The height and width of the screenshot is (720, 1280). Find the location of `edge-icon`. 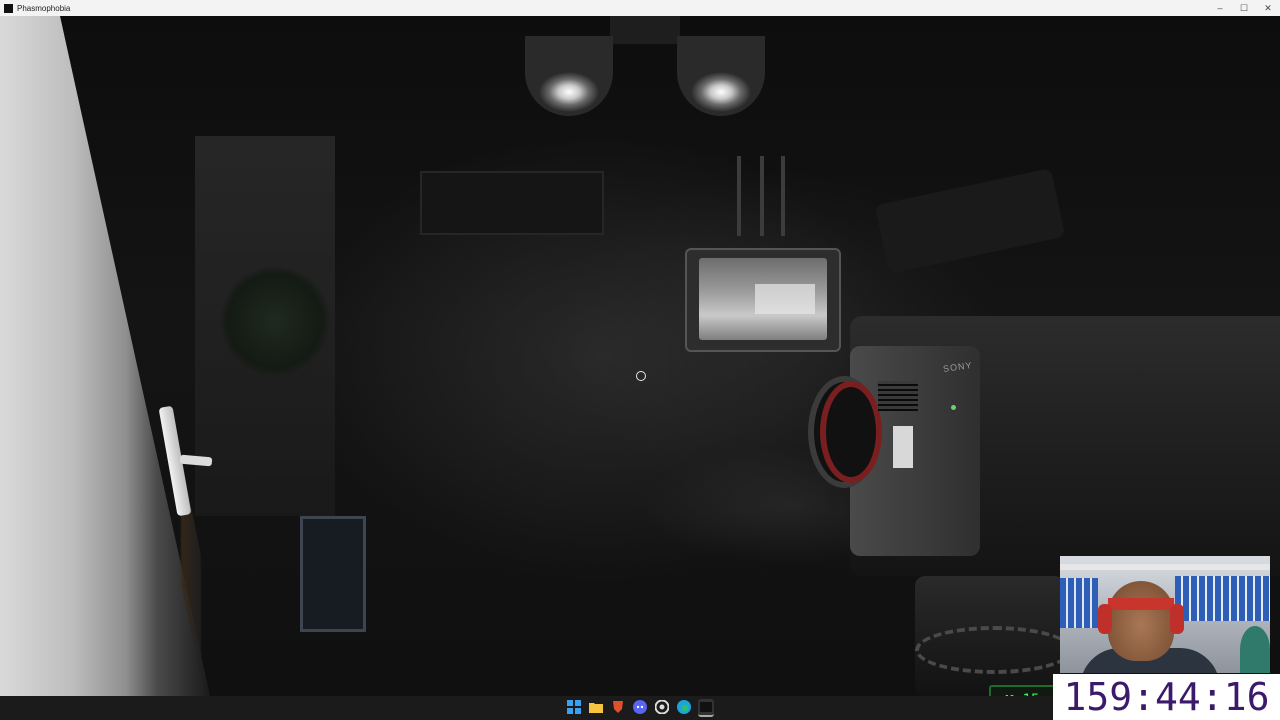

edge-icon is located at coordinates (684, 707).